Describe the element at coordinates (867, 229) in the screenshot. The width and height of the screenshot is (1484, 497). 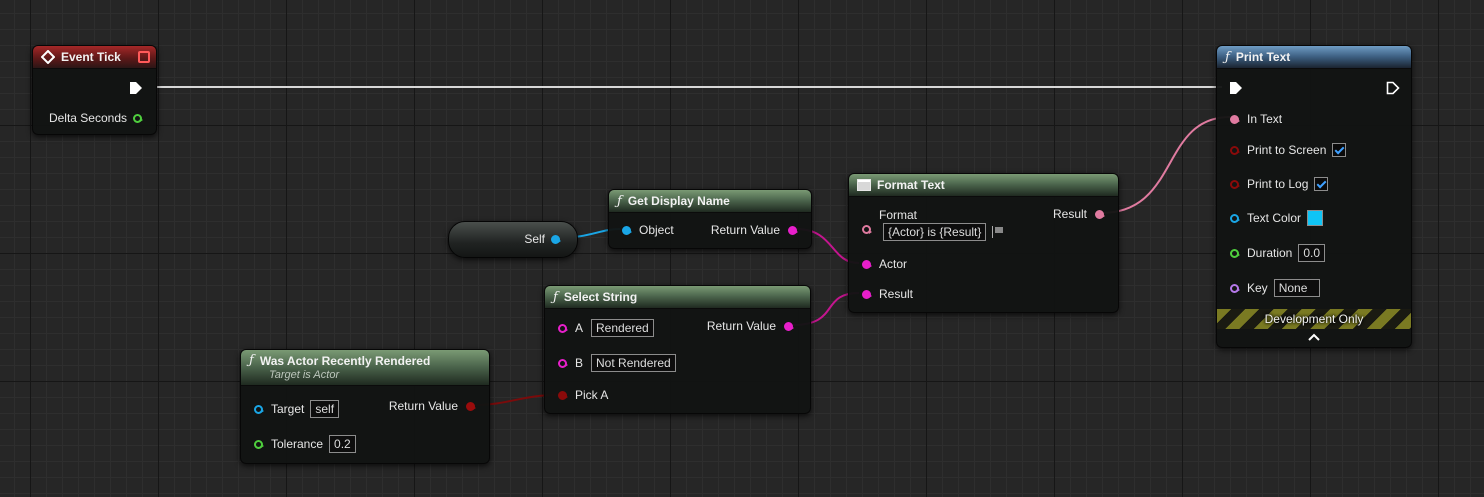
I see `format-pin` at that location.